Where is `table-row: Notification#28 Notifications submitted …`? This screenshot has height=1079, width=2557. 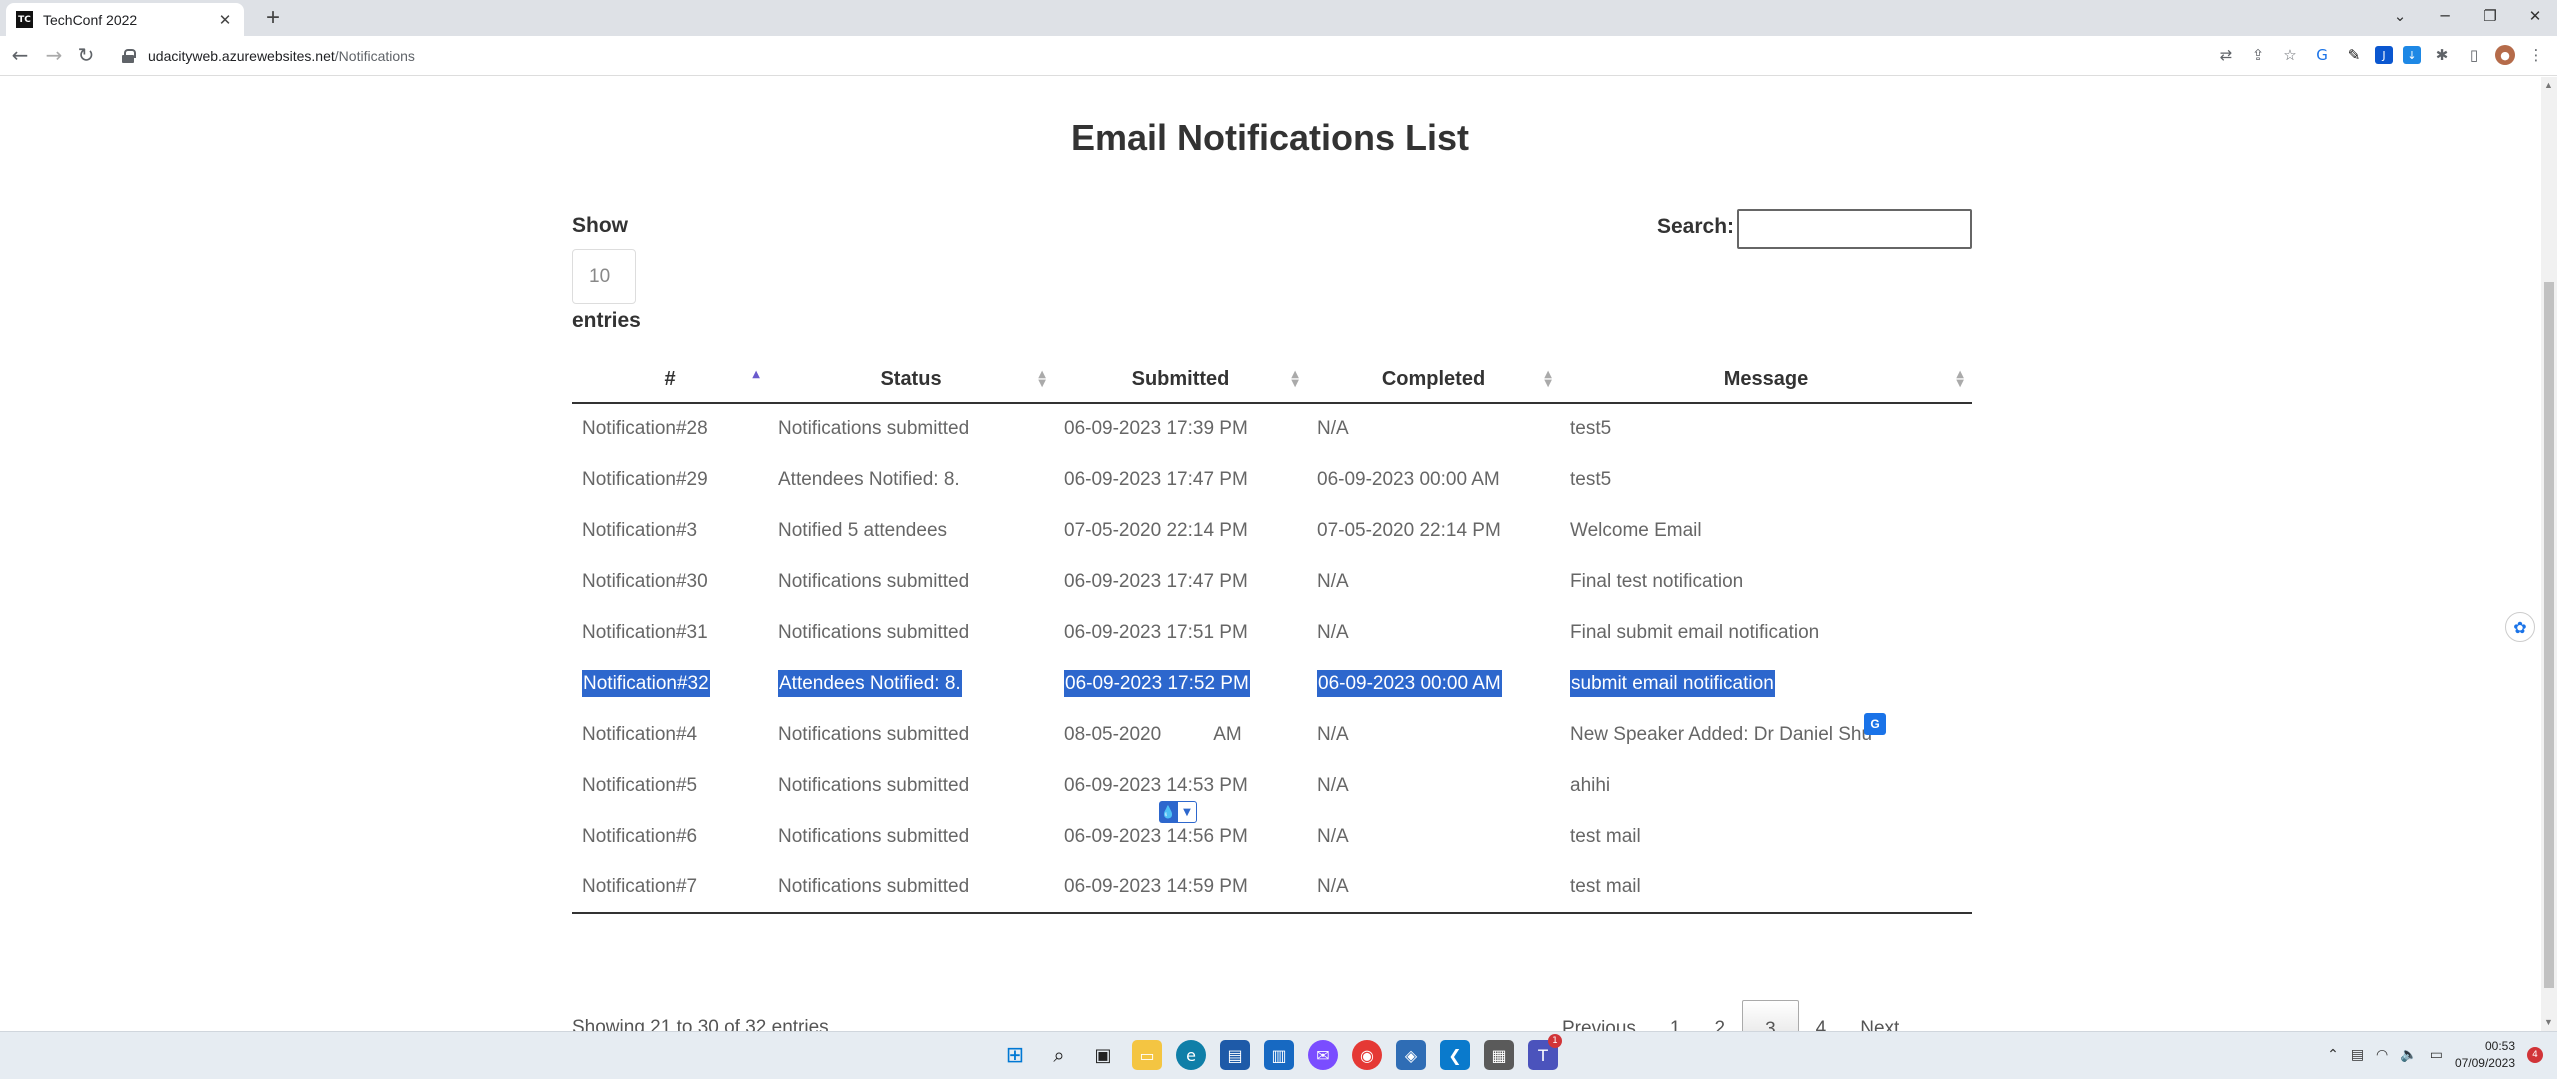 table-row: Notification#28 Notifications submitted … is located at coordinates (1272, 428).